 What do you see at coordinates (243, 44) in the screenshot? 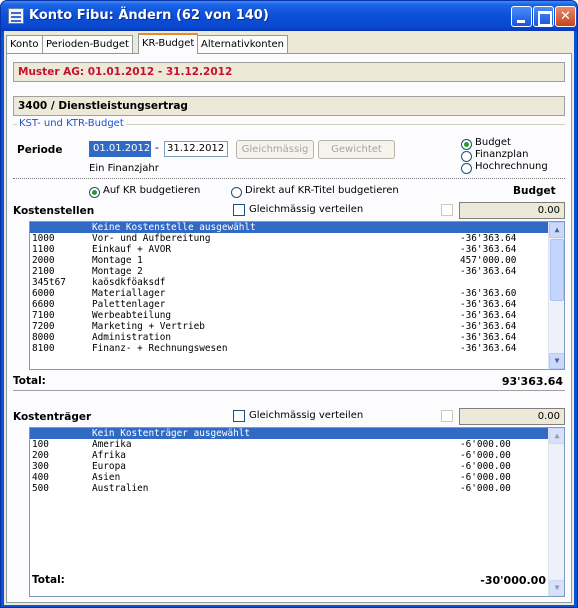
I see `tab-alternativkonten: Alternativkonten` at bounding box center [243, 44].